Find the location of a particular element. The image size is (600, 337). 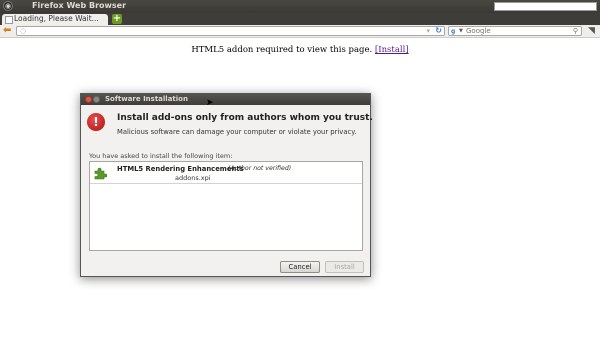

downloads-menu-icon: ◥ is located at coordinates (591, 31).